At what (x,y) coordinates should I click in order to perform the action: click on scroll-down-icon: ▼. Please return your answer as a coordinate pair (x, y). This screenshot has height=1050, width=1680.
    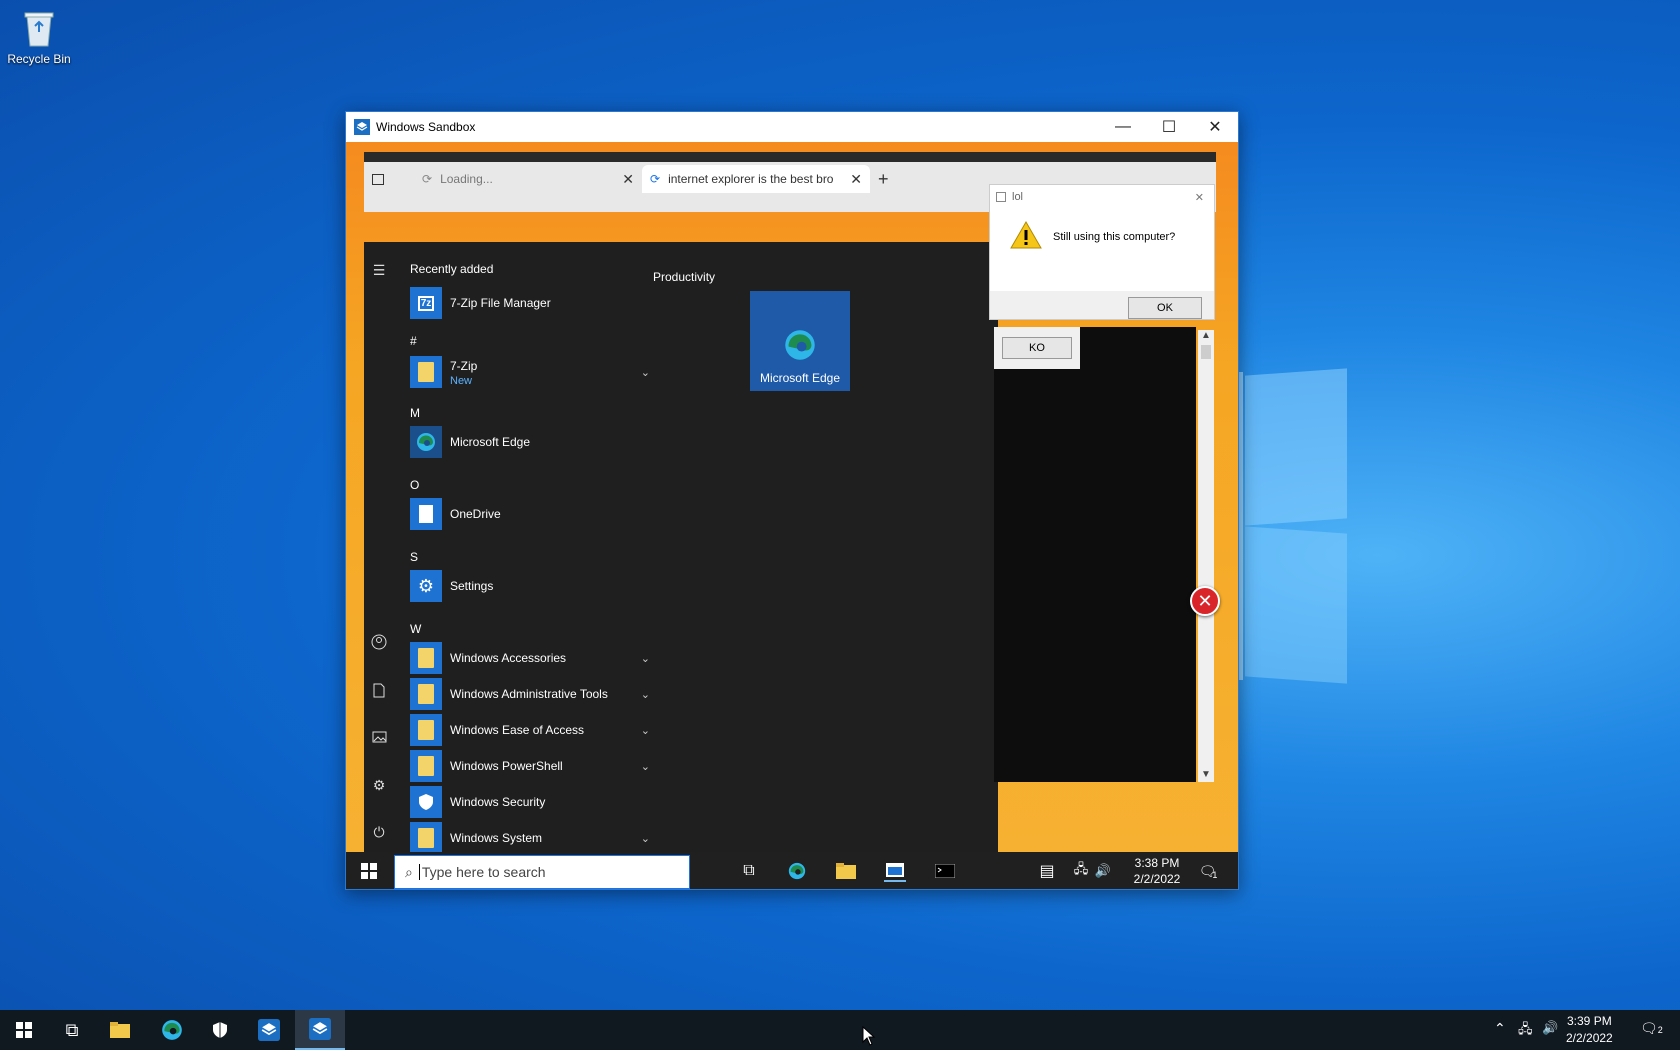
    Looking at the image, I should click on (1206, 774).